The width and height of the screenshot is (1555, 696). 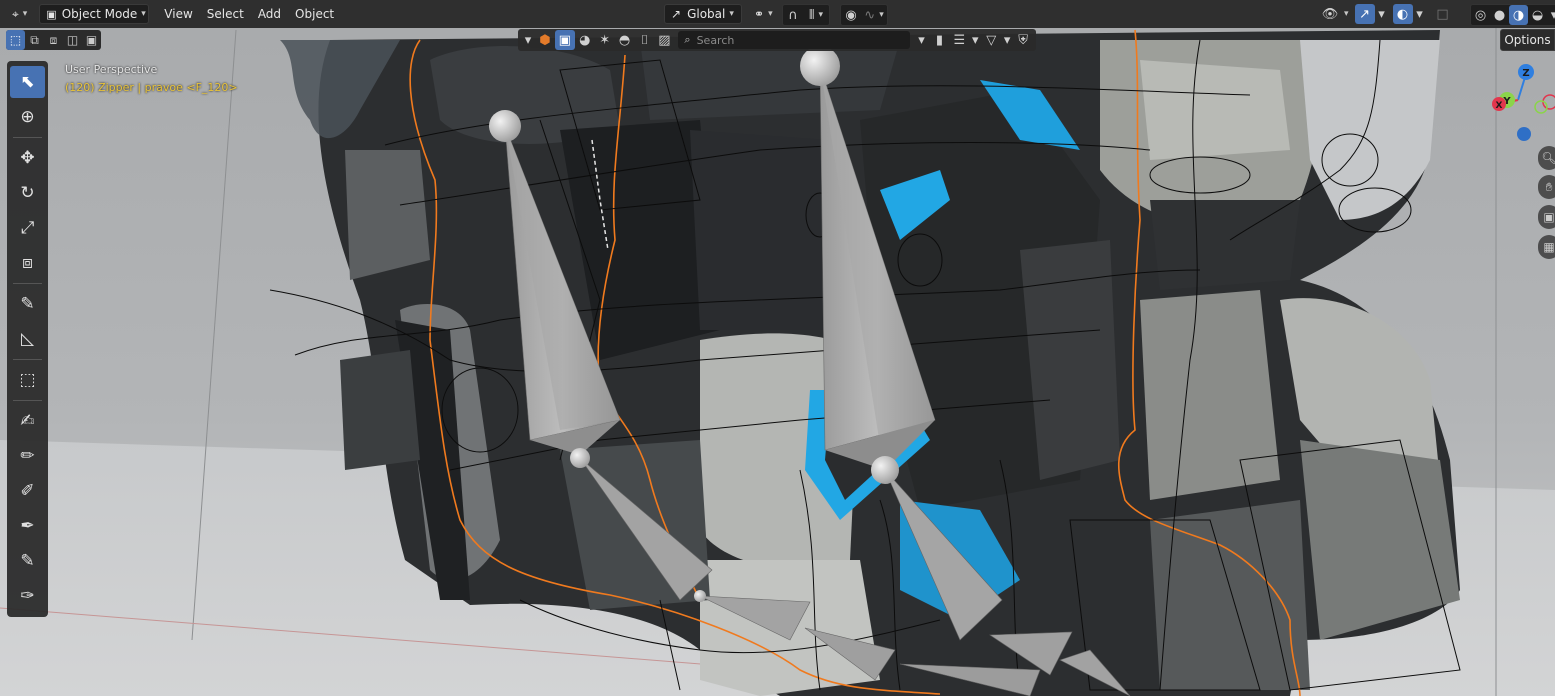 I want to click on search-icon: ⌕, so click(x=687, y=39).